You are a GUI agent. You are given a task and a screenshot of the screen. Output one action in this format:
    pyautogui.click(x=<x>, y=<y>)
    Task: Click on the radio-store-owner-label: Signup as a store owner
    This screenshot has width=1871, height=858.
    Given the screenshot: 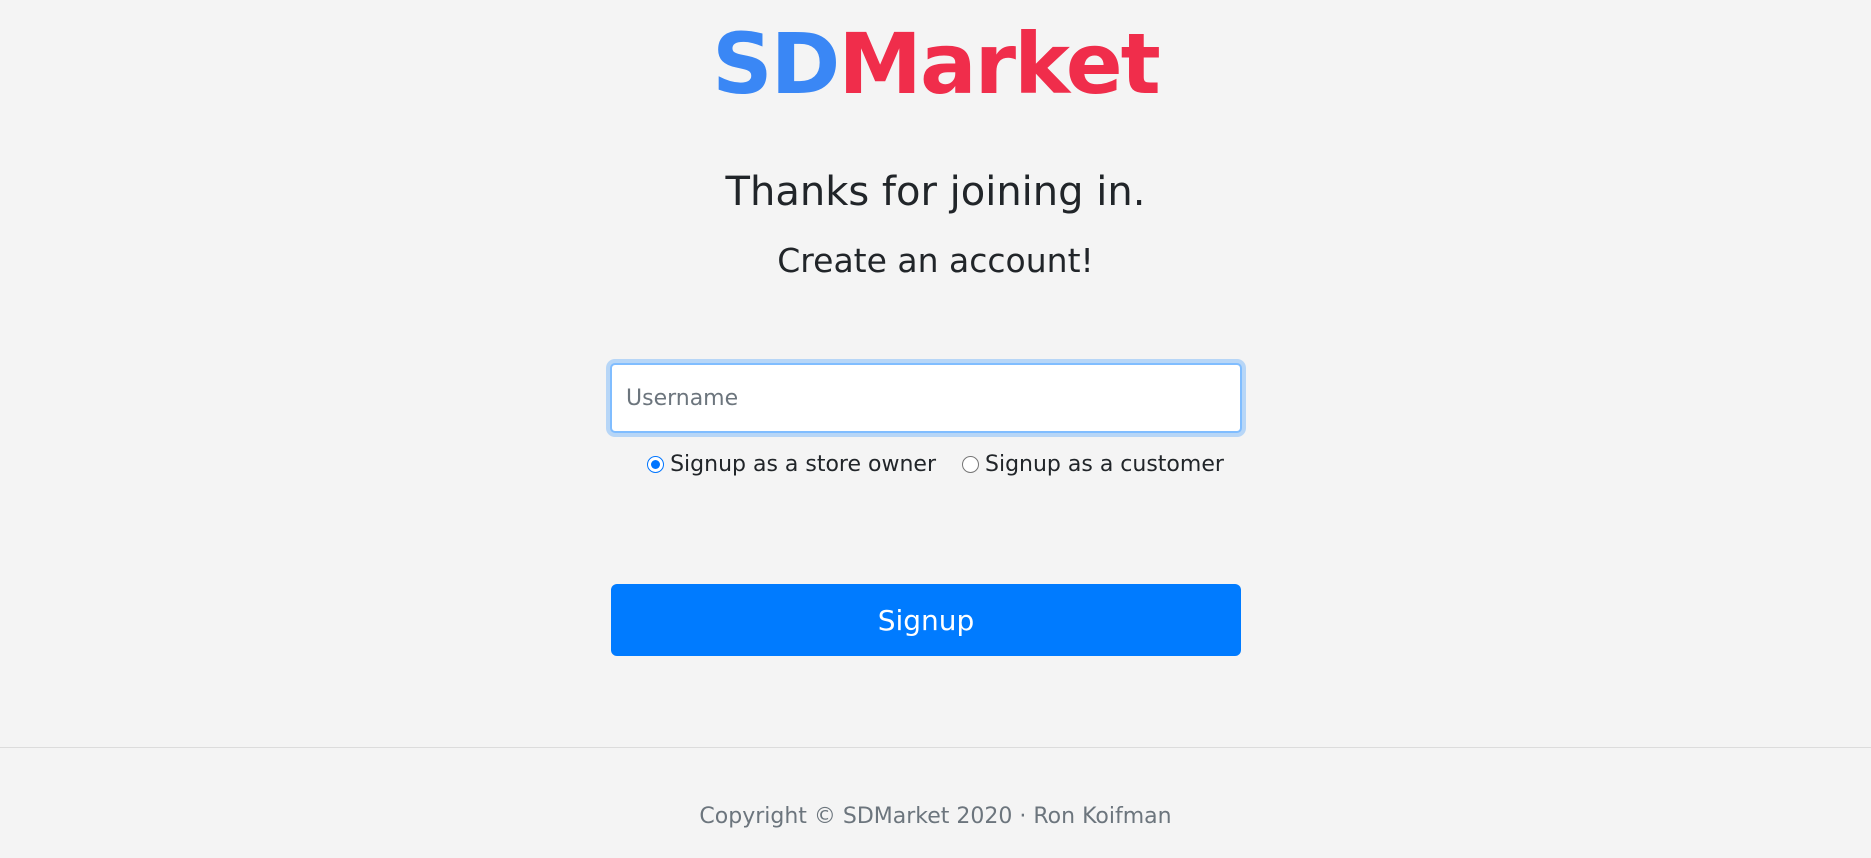 What is the action you would take?
    pyautogui.click(x=803, y=464)
    